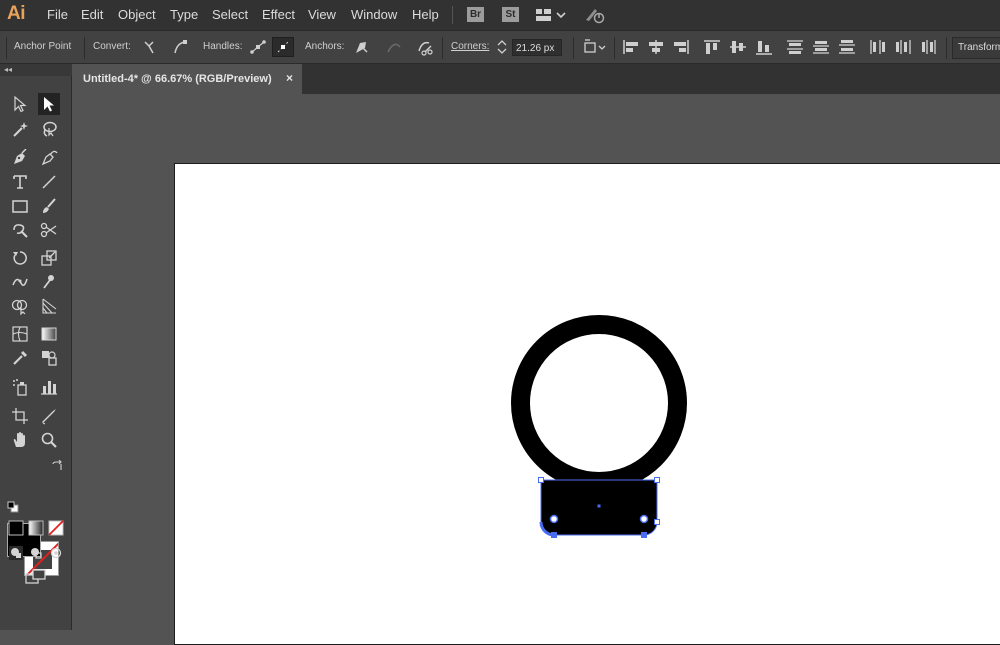  Describe the element at coordinates (43, 46) in the screenshot. I see `anchor-point-label: Anchor Point` at that location.